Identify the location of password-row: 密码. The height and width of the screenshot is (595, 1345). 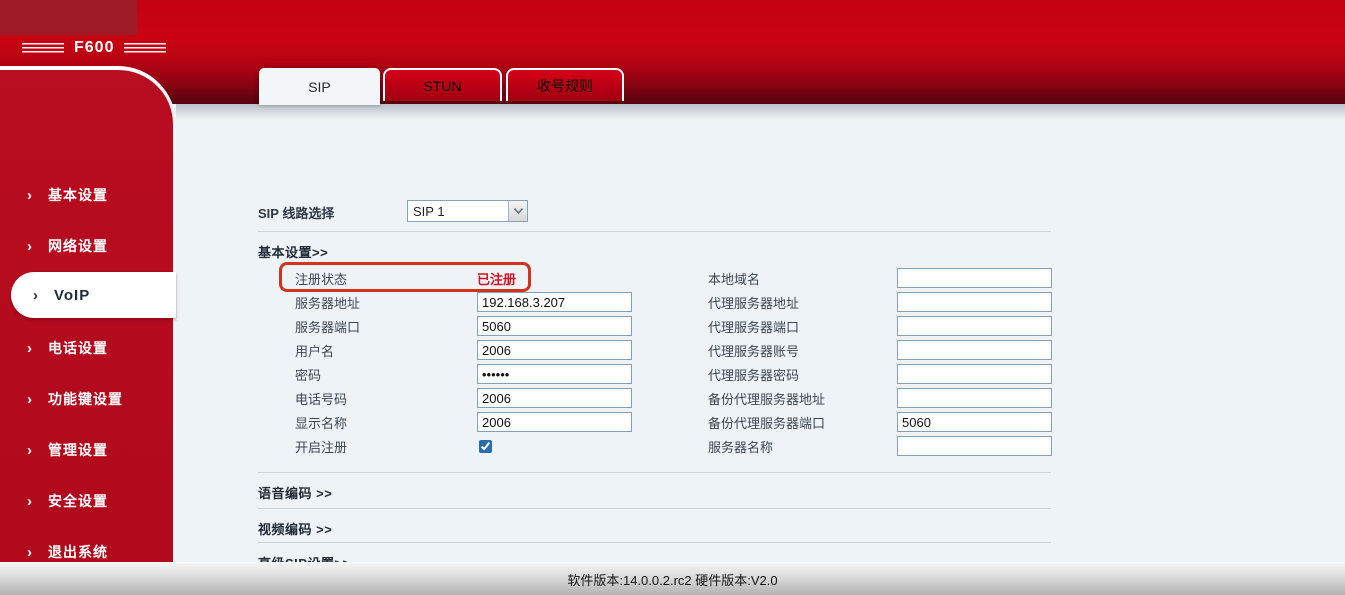
(463, 374).